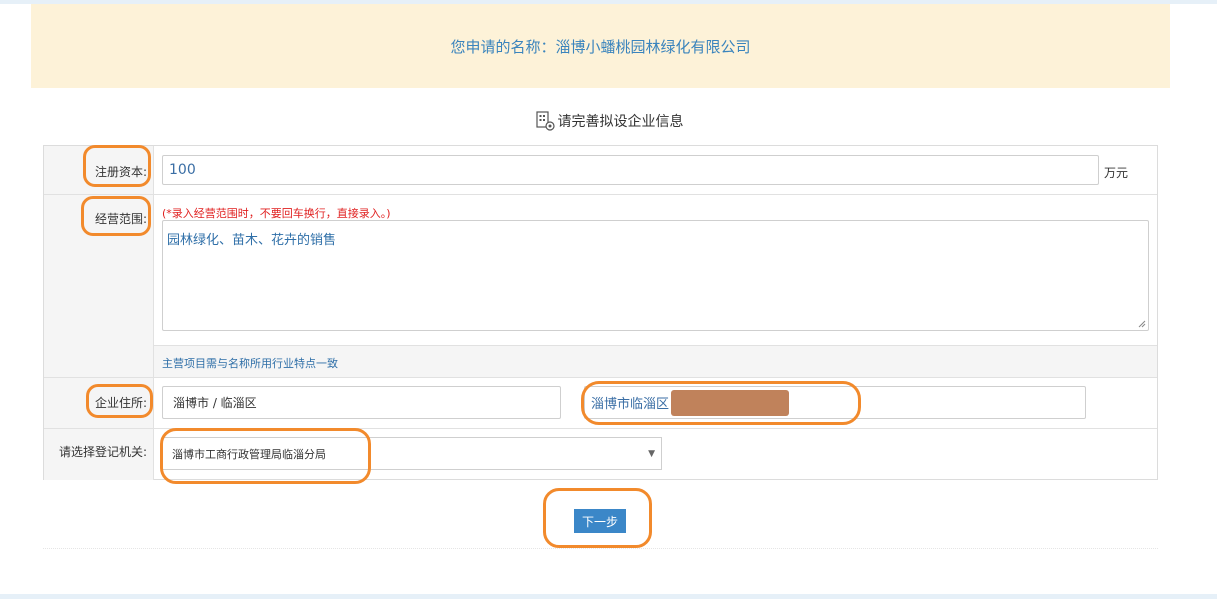  I want to click on section-title-text: 请完善拟设企业信息, so click(620, 122).